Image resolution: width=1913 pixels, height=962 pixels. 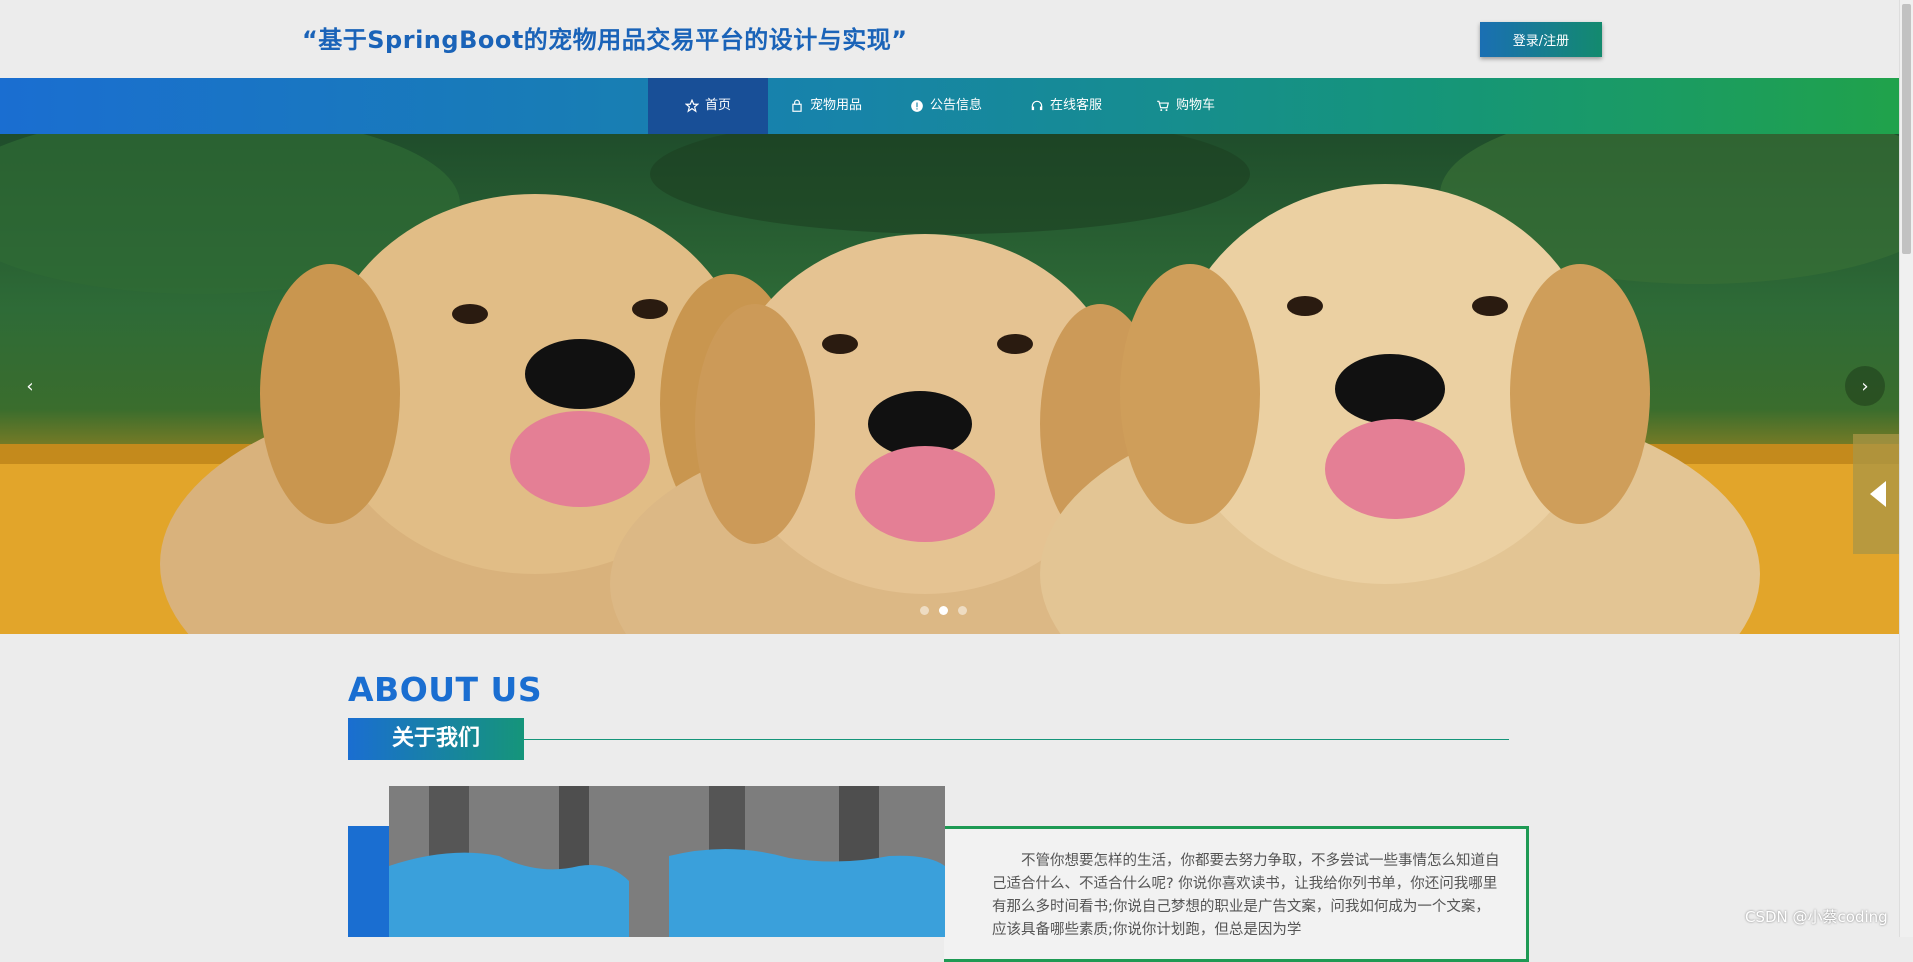 What do you see at coordinates (1816, 917) in the screenshot?
I see `watermark: CSDN @小蔡coding` at bounding box center [1816, 917].